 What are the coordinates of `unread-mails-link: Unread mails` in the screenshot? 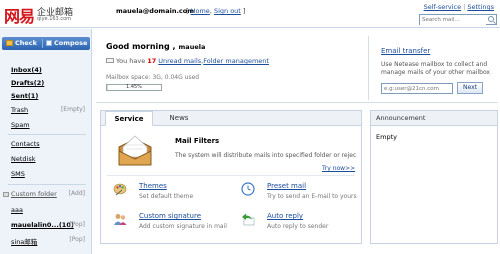 It's located at (179, 61).